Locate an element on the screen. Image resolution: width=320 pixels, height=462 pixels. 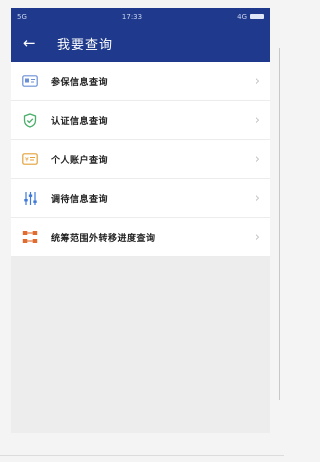
menu-item-label: 统筹范围外转移进度查询 is located at coordinates (103, 238).